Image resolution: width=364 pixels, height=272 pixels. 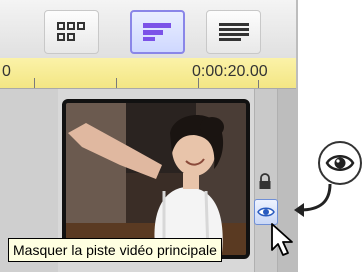 I want to click on callout-eye-icon-magnified, so click(x=340, y=163).